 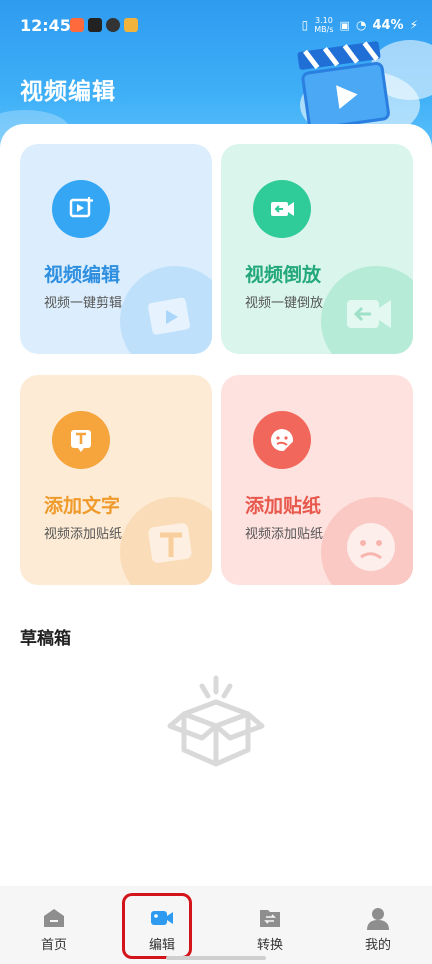 What do you see at coordinates (116, 480) in the screenshot?
I see `add-text-card: 添加文字 视频添加贴纸` at bounding box center [116, 480].